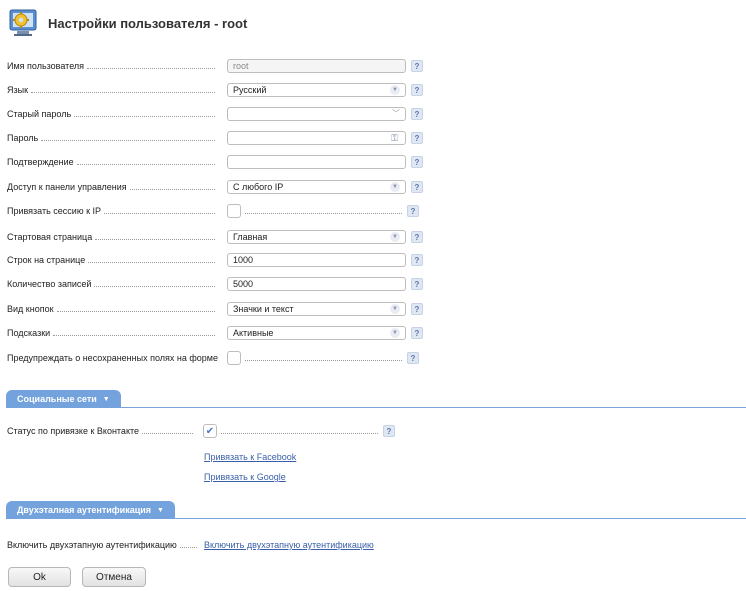 Image resolution: width=746 pixels, height=591 pixels. What do you see at coordinates (215, 162) in the screenshot?
I see `field-row-confirm: Подтверждение?` at bounding box center [215, 162].